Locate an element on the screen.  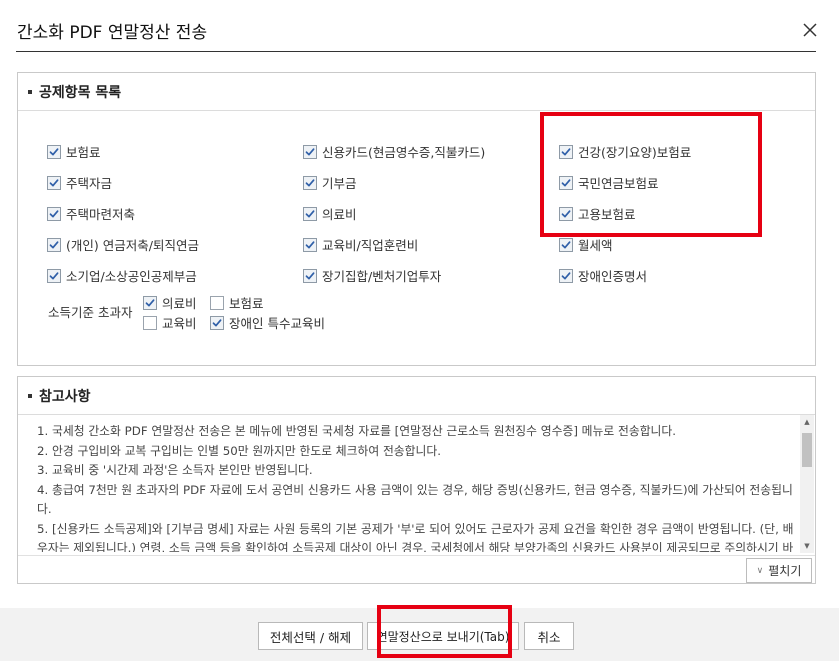
checkbox-label: 건강(장기요양)보험료 is located at coordinates (635, 152).